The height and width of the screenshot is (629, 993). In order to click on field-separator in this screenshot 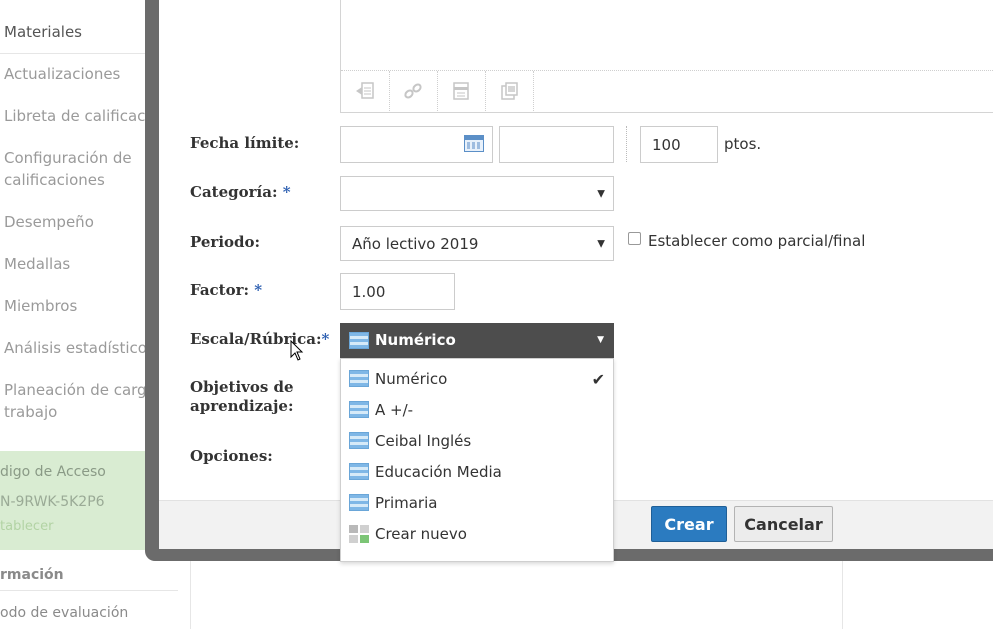, I will do `click(626, 144)`.